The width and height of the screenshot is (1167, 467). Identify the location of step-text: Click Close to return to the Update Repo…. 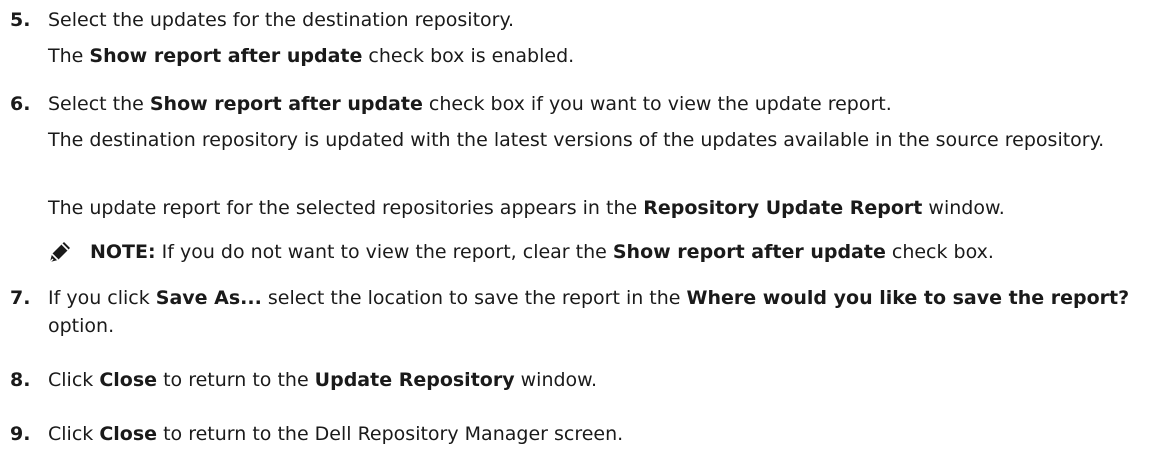
(605, 380).